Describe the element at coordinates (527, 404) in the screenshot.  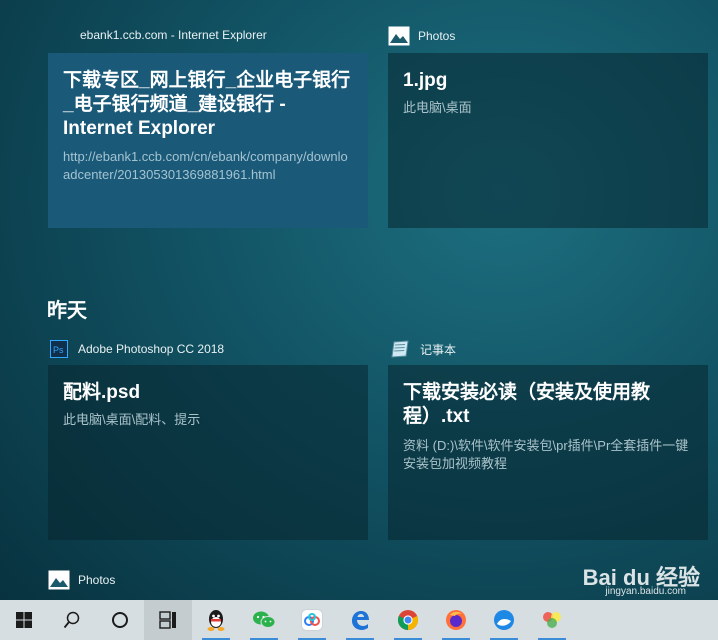
I see `card-title: 下载安装必读（安装及使用教程）.txt` at that location.